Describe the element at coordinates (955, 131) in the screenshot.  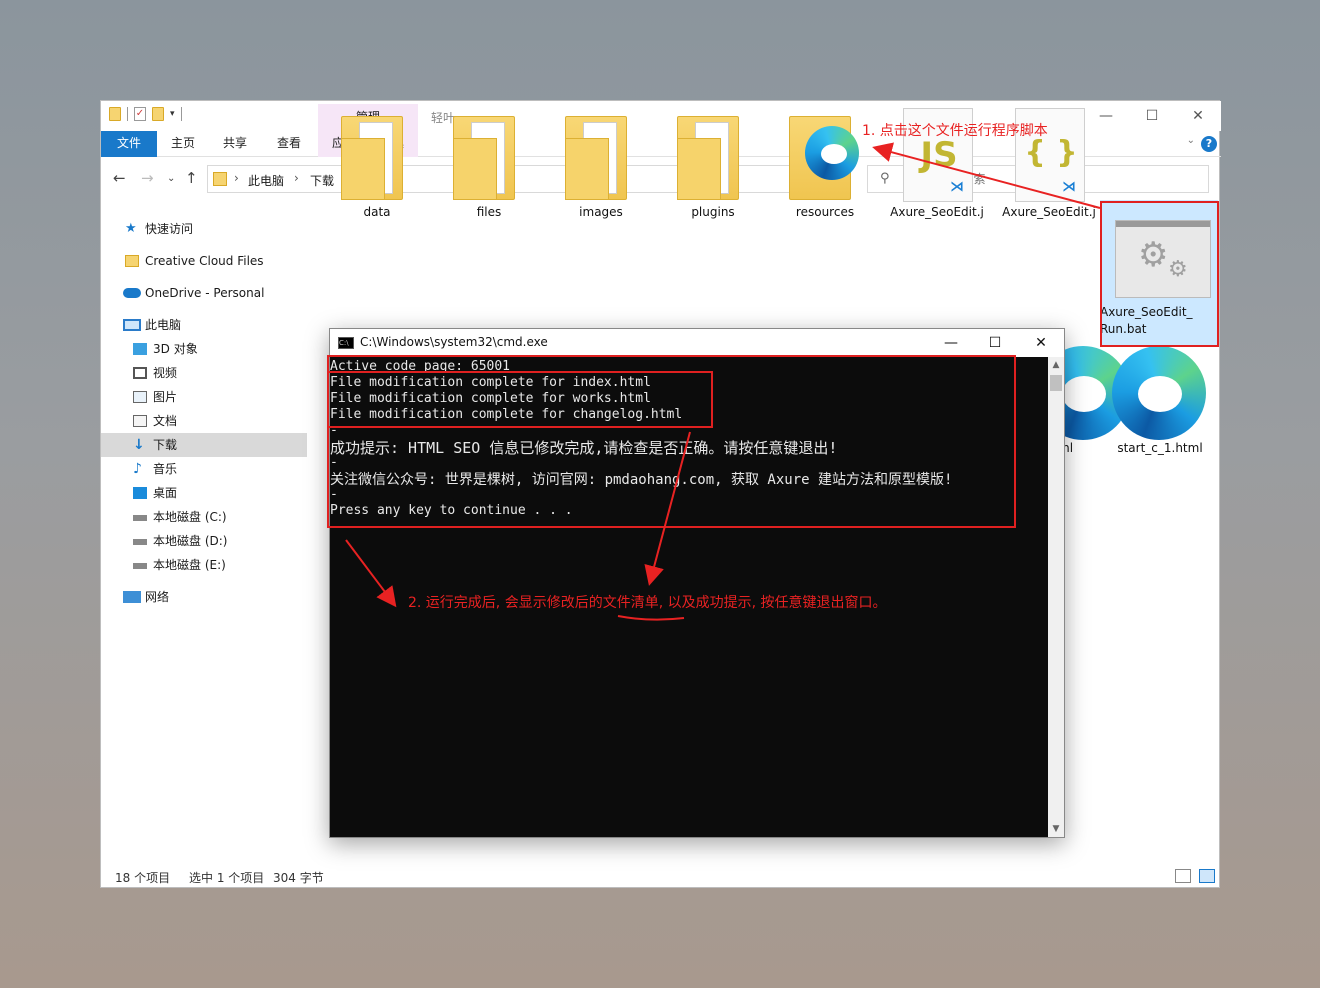
I see `annotation-step1: 1. 点击这个文件运行程序脚本` at that location.